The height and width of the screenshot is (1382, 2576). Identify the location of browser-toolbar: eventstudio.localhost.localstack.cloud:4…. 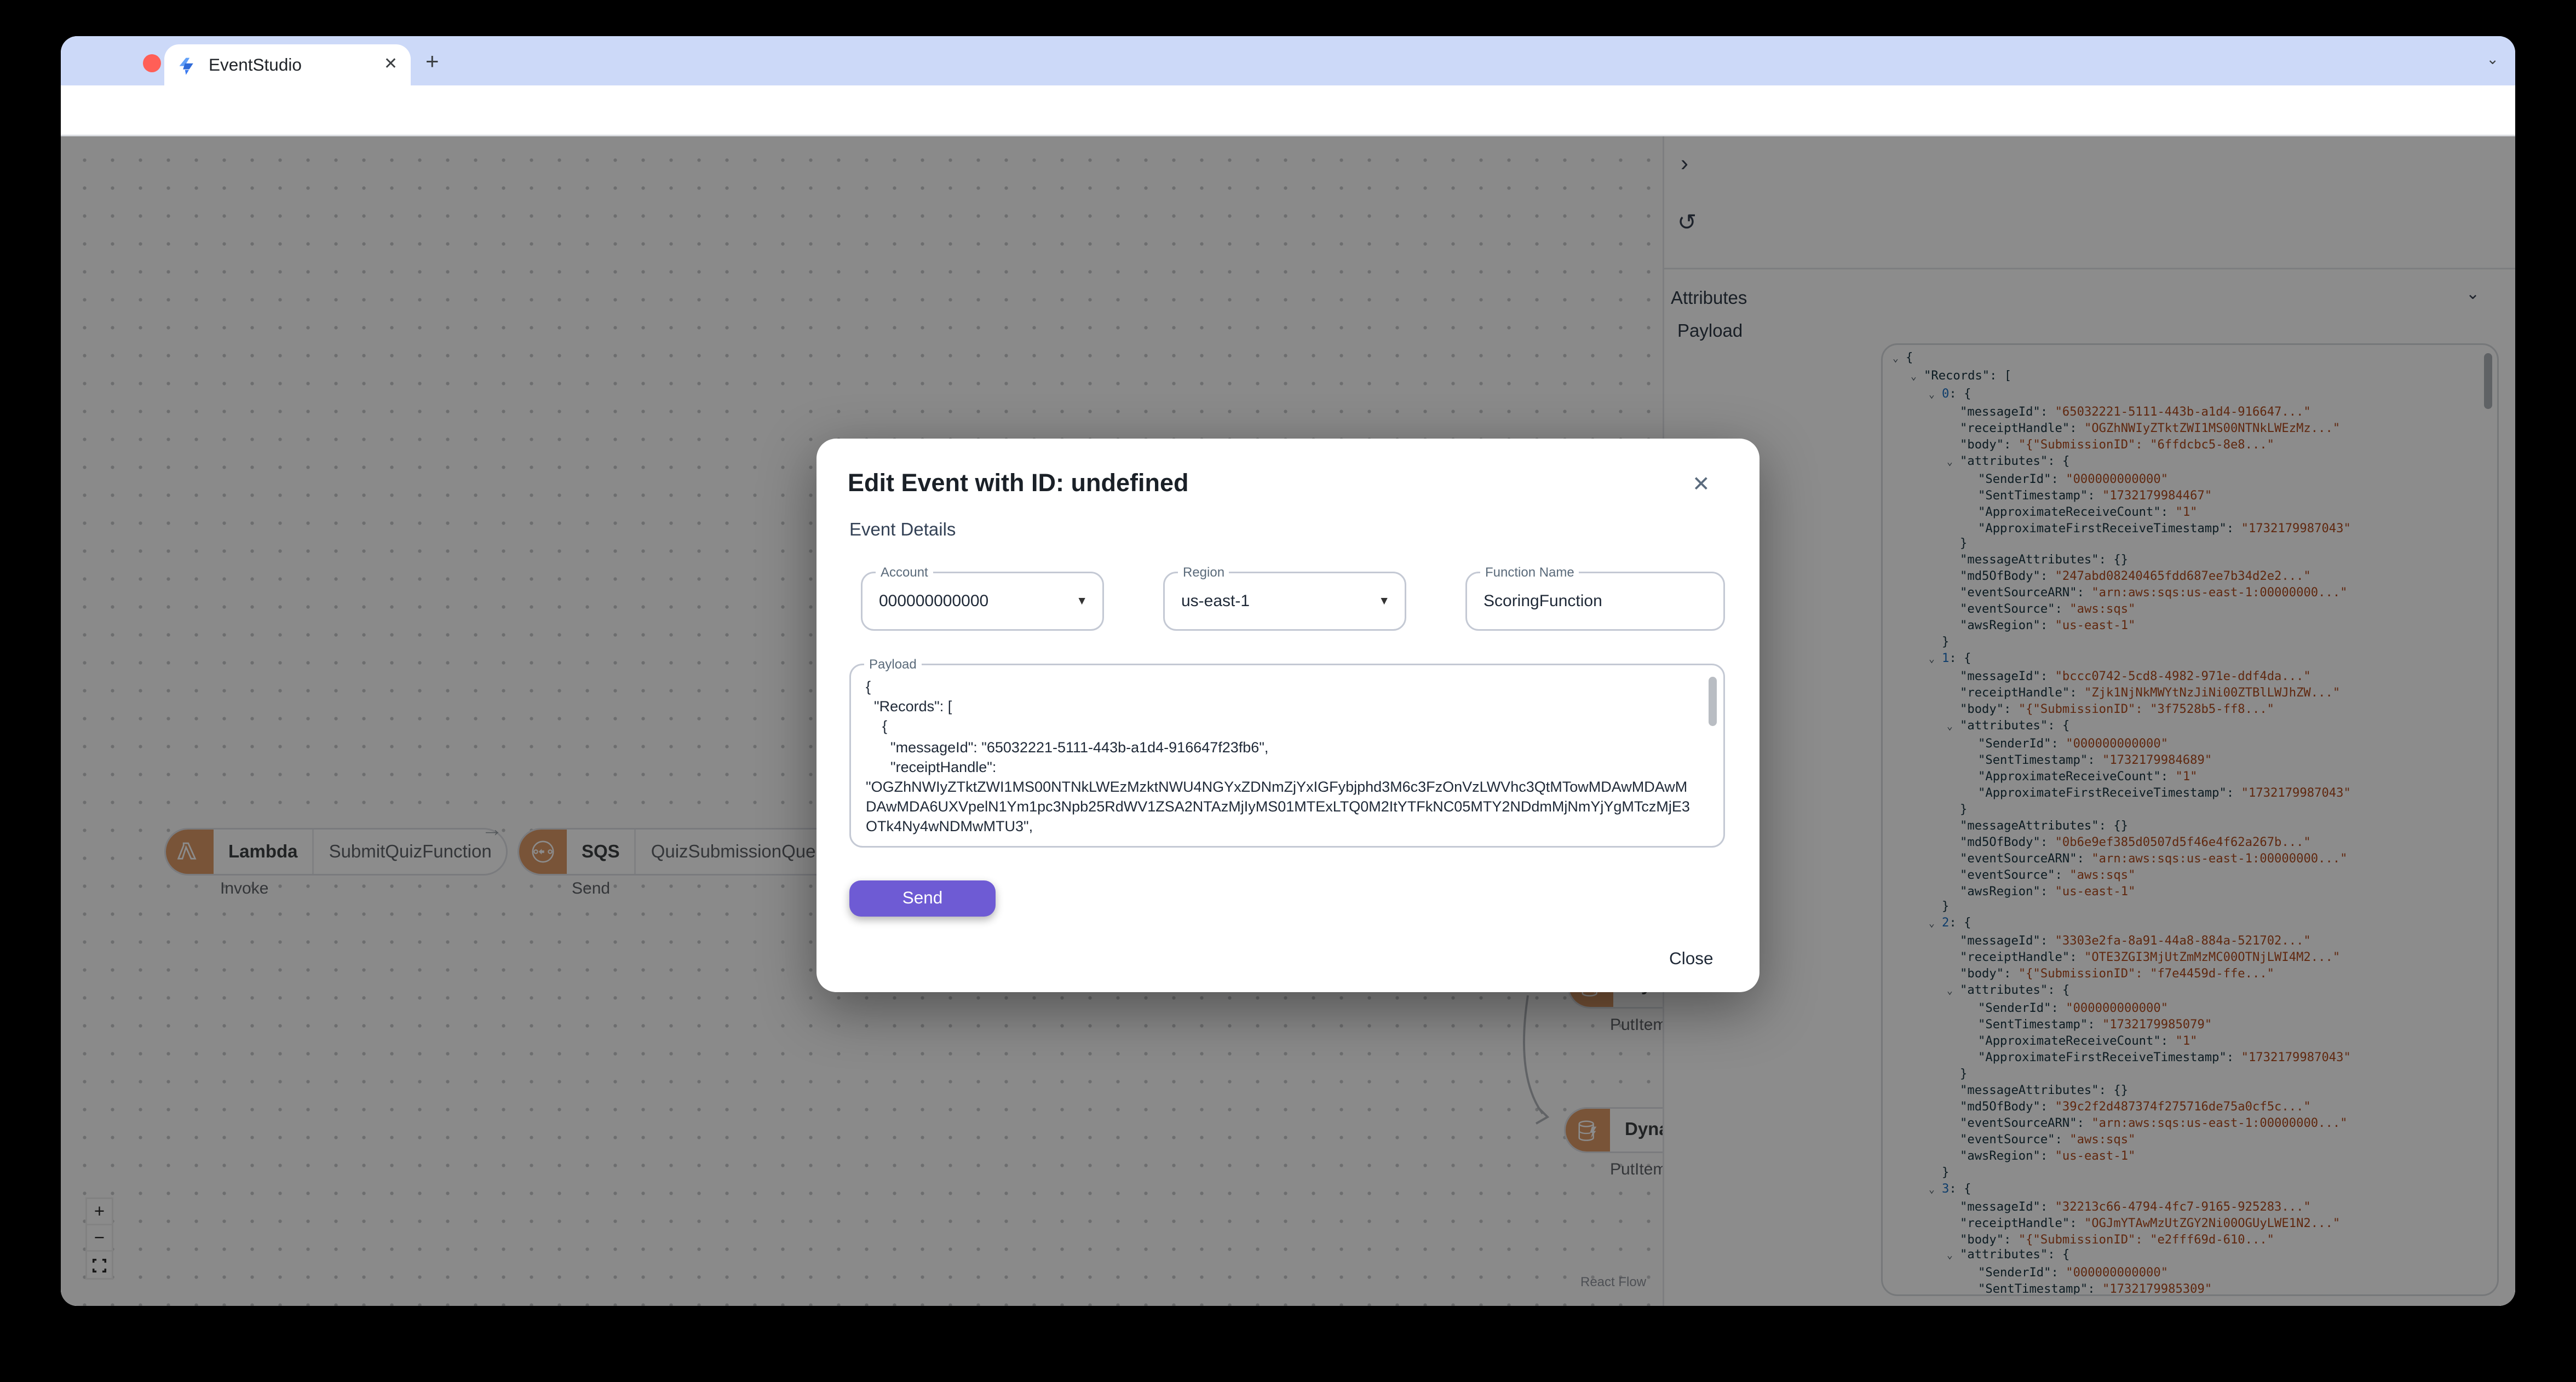
(1288, 133).